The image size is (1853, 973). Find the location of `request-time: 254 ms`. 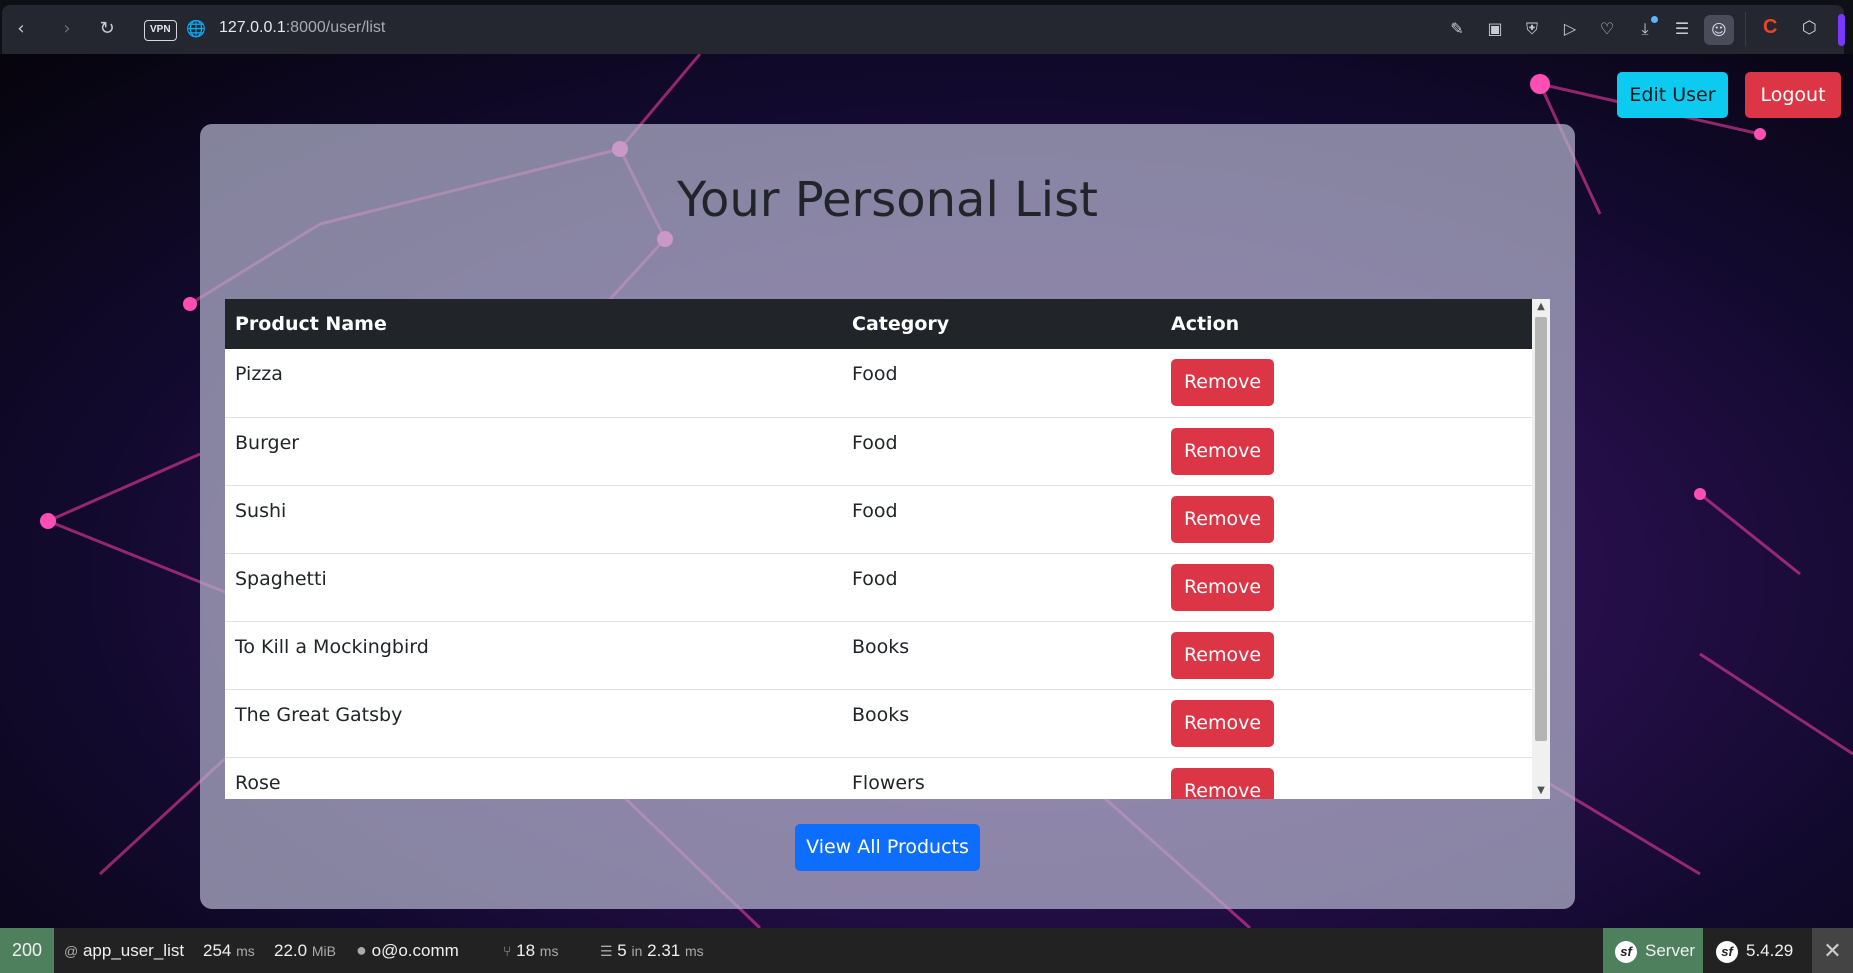

request-time: 254 ms is located at coordinates (229, 950).